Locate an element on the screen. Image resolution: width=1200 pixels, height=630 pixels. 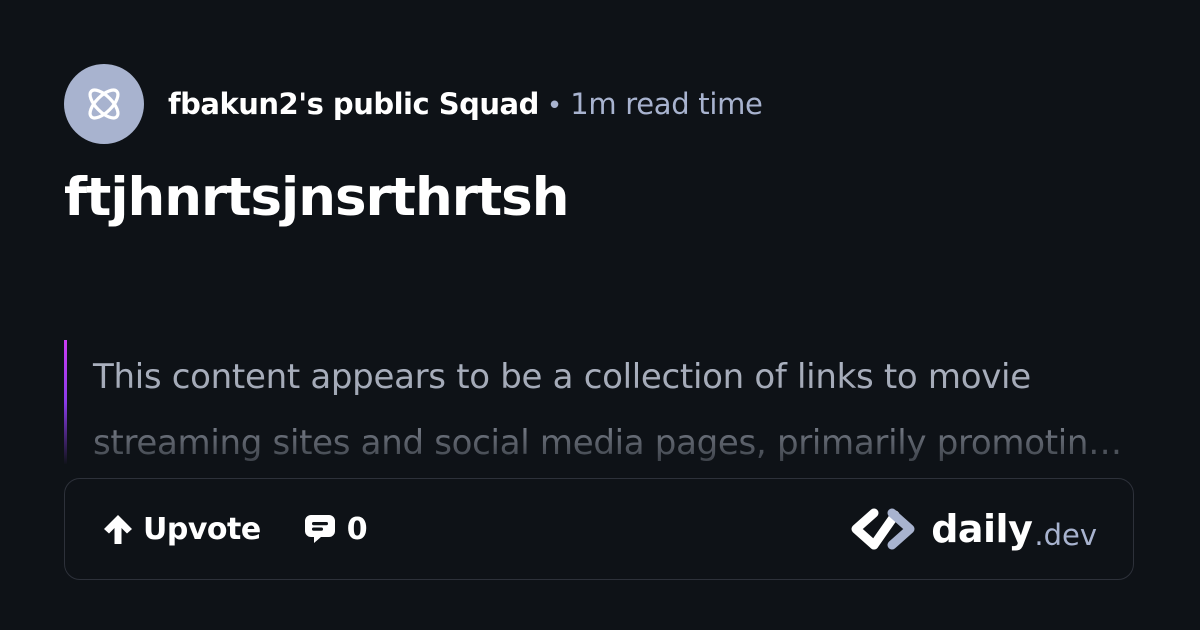
comment-count: 0 is located at coordinates (357, 529).